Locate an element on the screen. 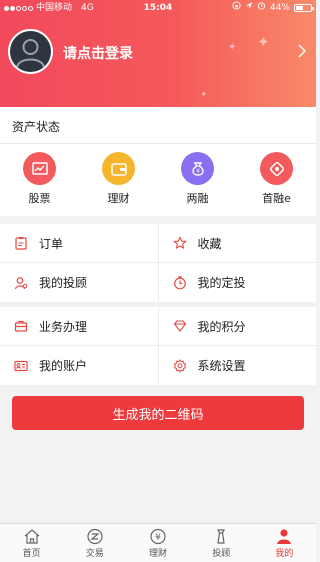  tab-trade: 交易 is located at coordinates (94, 543).